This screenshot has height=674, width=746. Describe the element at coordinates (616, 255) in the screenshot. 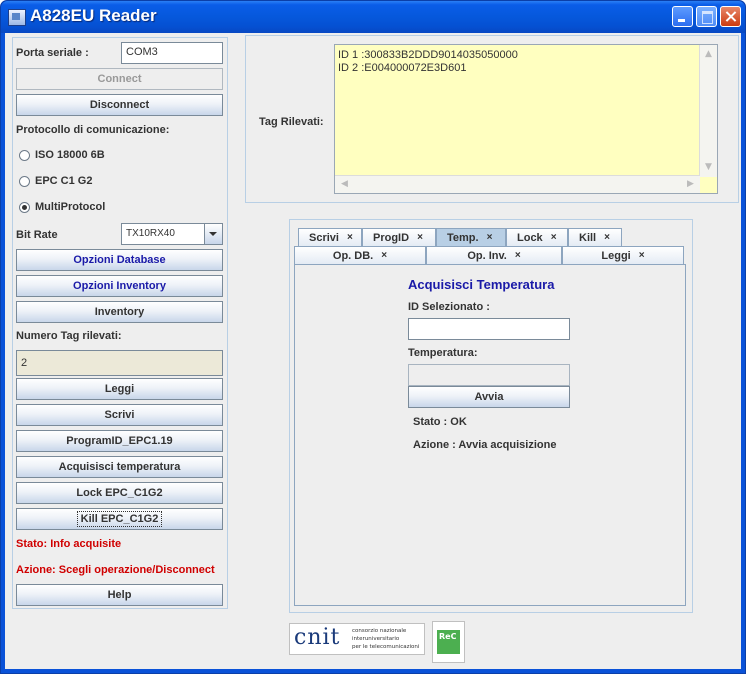

I see `tab-leggi-label: Leggi` at that location.